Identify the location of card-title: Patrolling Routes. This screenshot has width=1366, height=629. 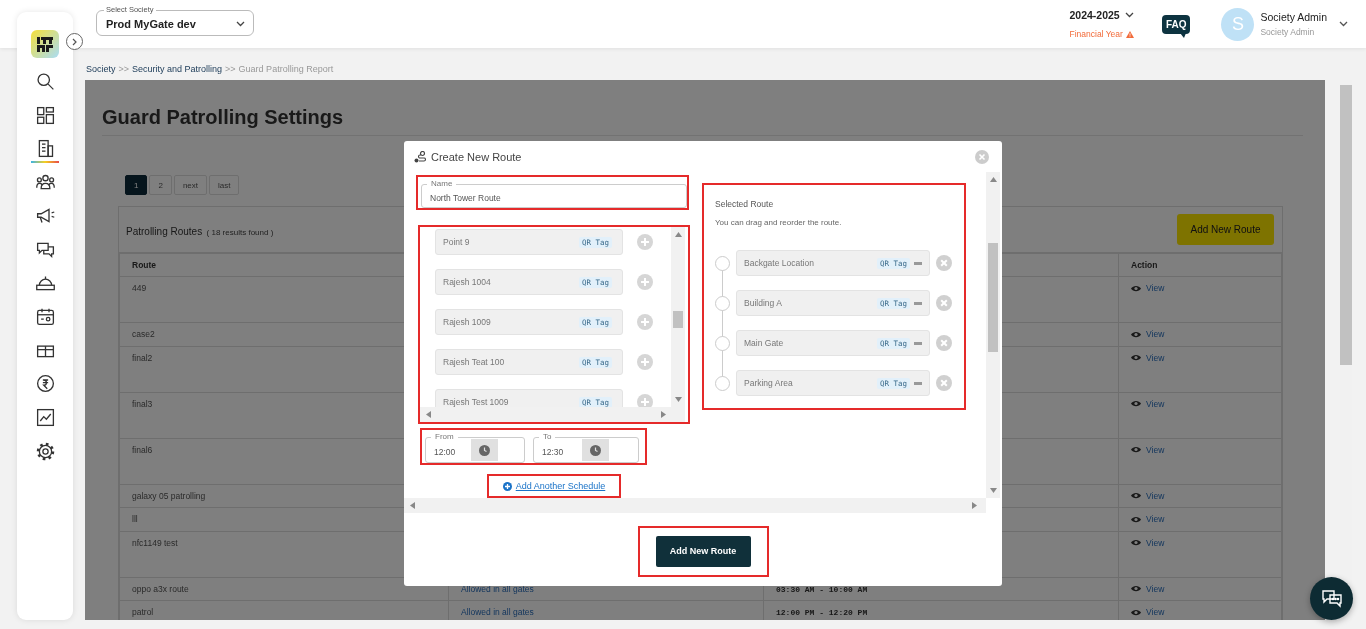
(164, 231).